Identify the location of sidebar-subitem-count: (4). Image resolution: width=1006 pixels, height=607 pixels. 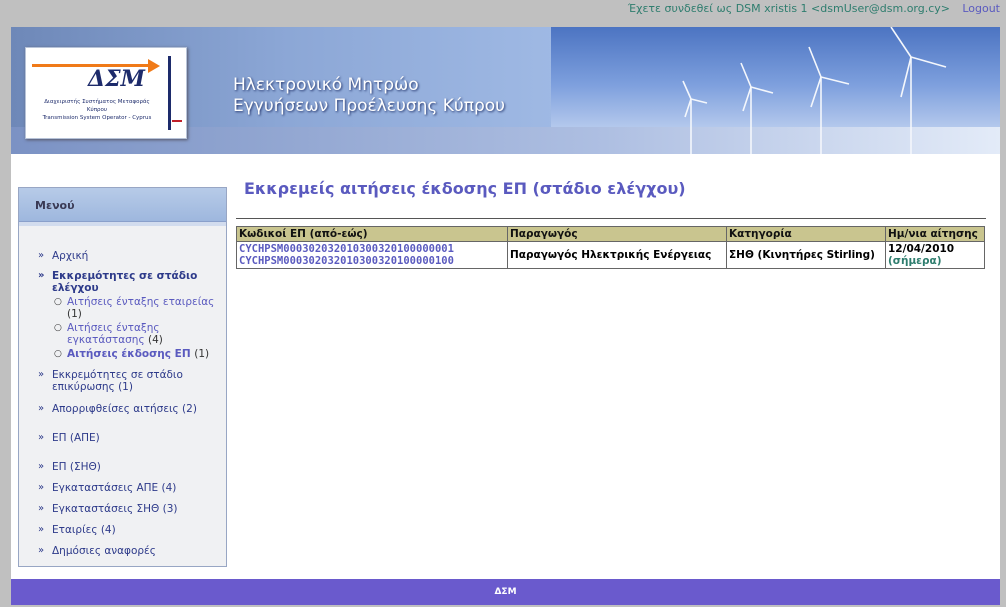
(155, 340).